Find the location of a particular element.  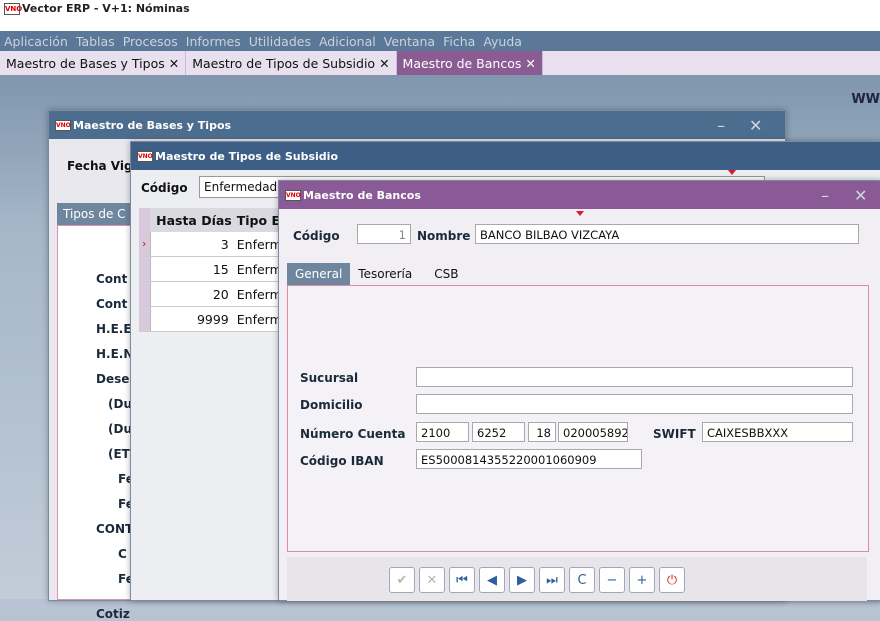

doc-tab-label: Maestro de Tipos de Subsidio is located at coordinates (284, 63).